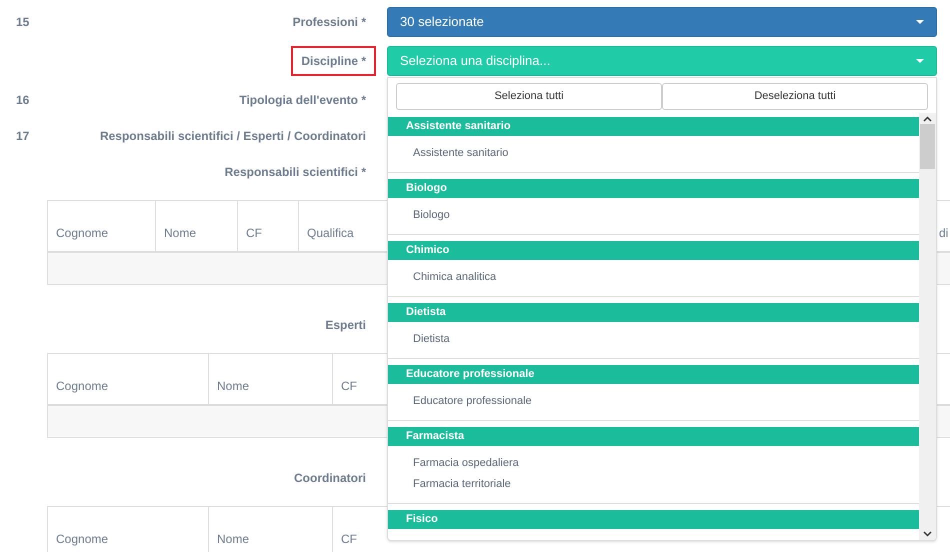 The height and width of the screenshot is (552, 950). What do you see at coordinates (23, 100) in the screenshot?
I see `section-number: 16` at bounding box center [23, 100].